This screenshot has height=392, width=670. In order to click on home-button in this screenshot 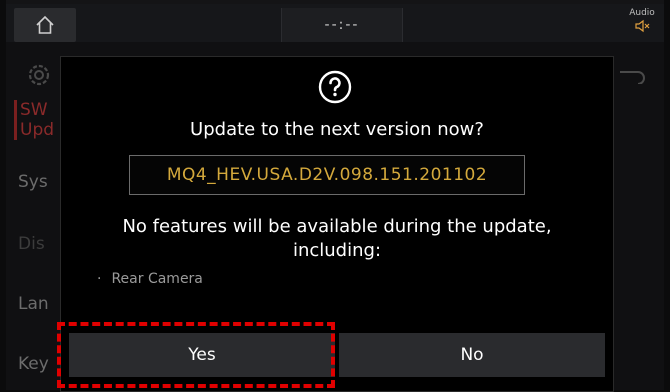, I will do `click(45, 25)`.